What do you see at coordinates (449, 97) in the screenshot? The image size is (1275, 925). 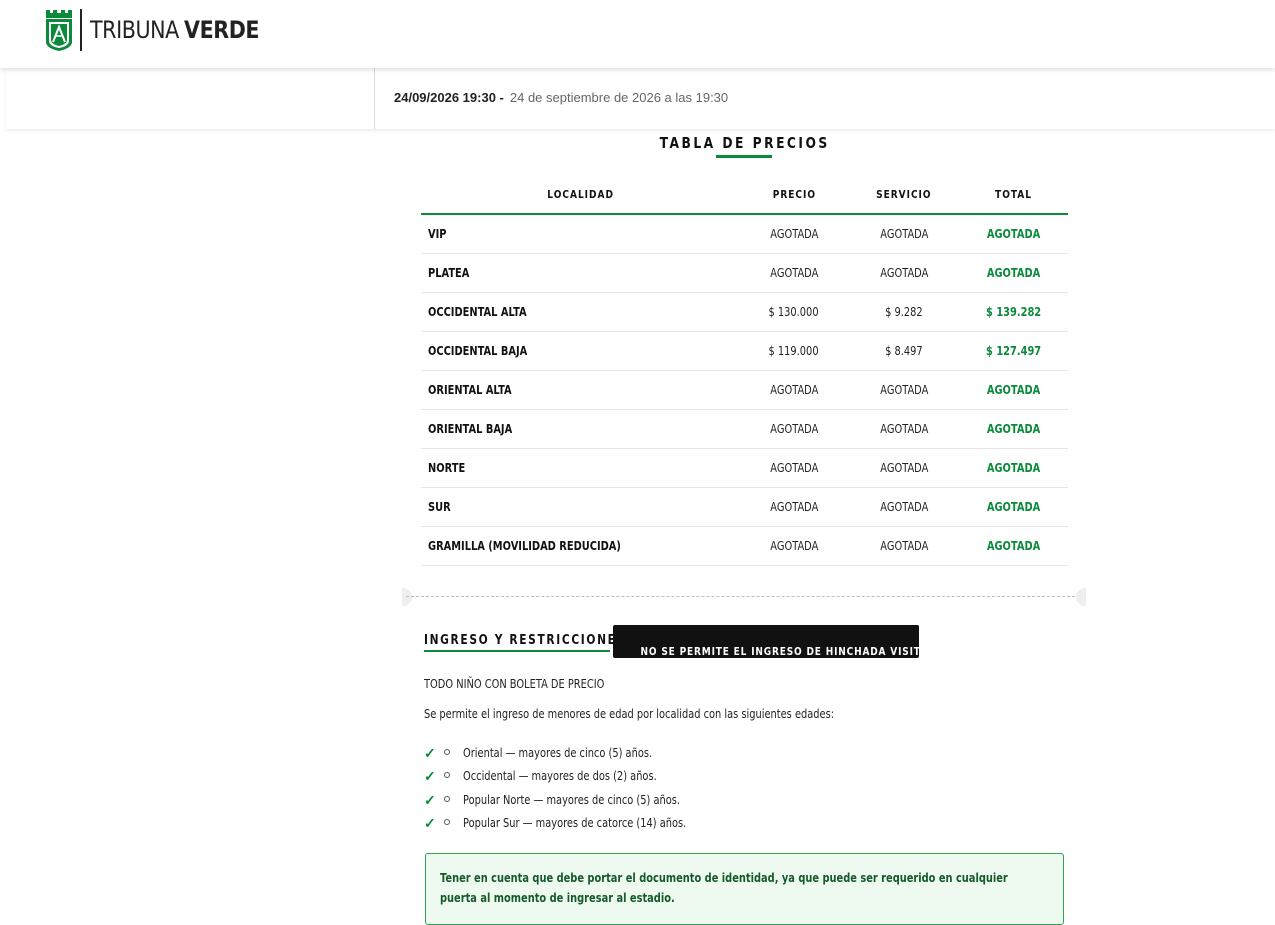 I see `event-date-short: 24/09/2026 19:30 -` at bounding box center [449, 97].